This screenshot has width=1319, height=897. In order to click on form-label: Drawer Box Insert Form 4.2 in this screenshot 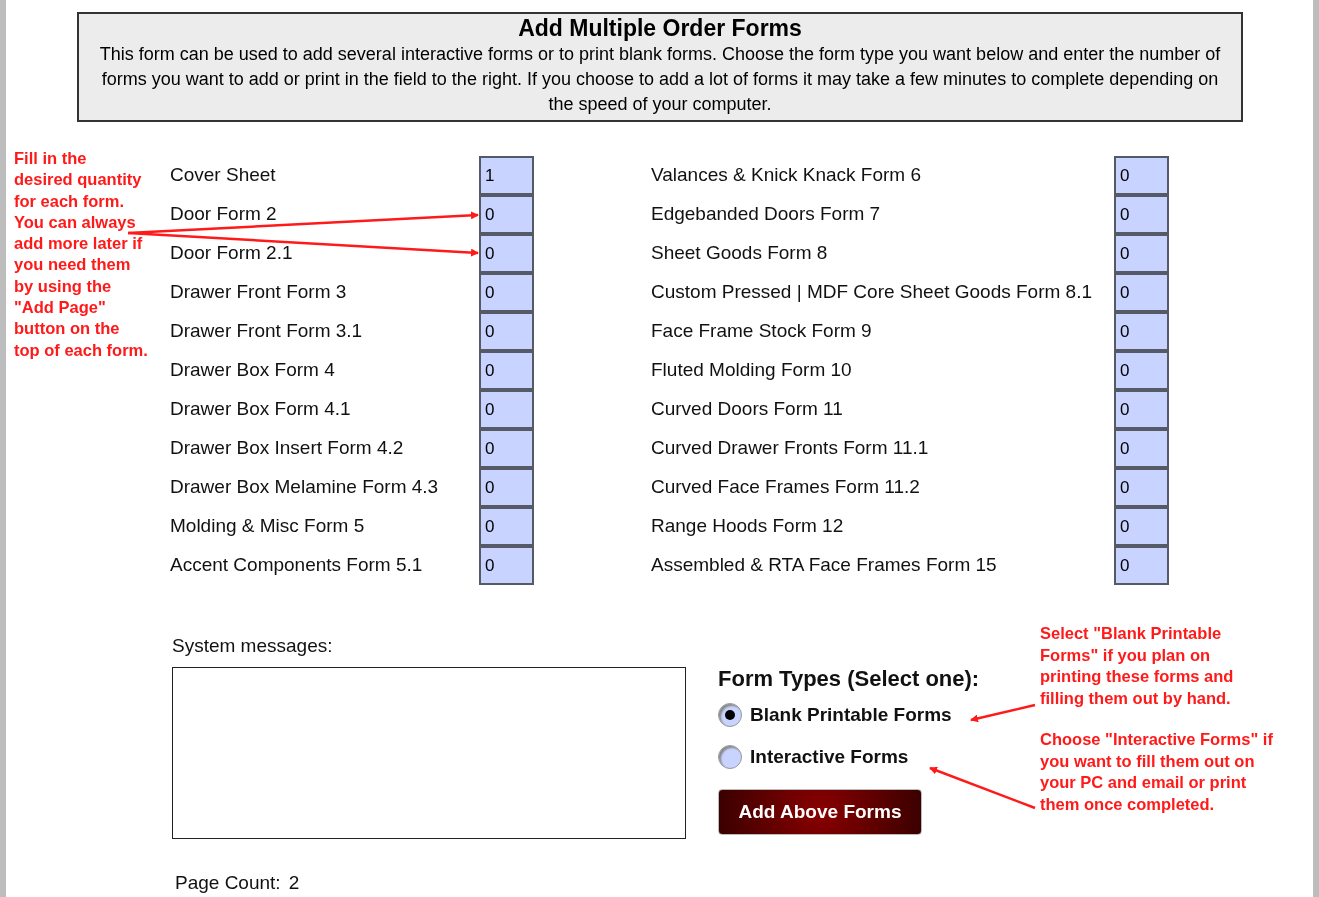, I will do `click(287, 447)`.